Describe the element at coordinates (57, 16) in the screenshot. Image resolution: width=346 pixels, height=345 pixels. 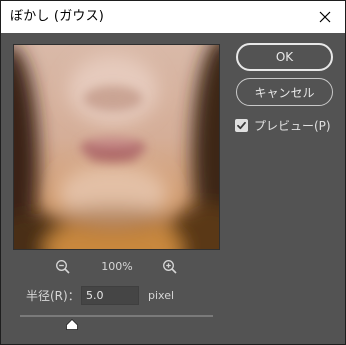
I see `dialog-title: ぼかし (ガウス)` at that location.